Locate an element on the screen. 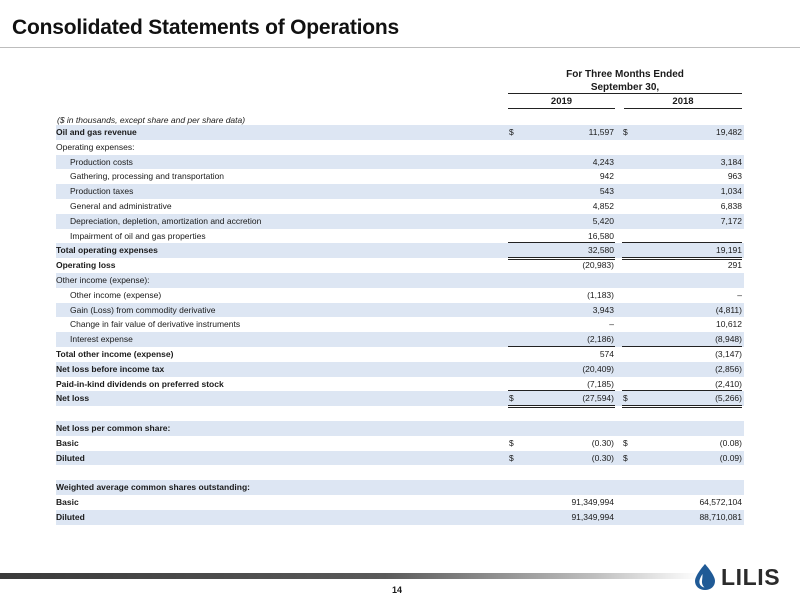 The height and width of the screenshot is (600, 800). value-2019: (7,185) is located at coordinates (600, 383).